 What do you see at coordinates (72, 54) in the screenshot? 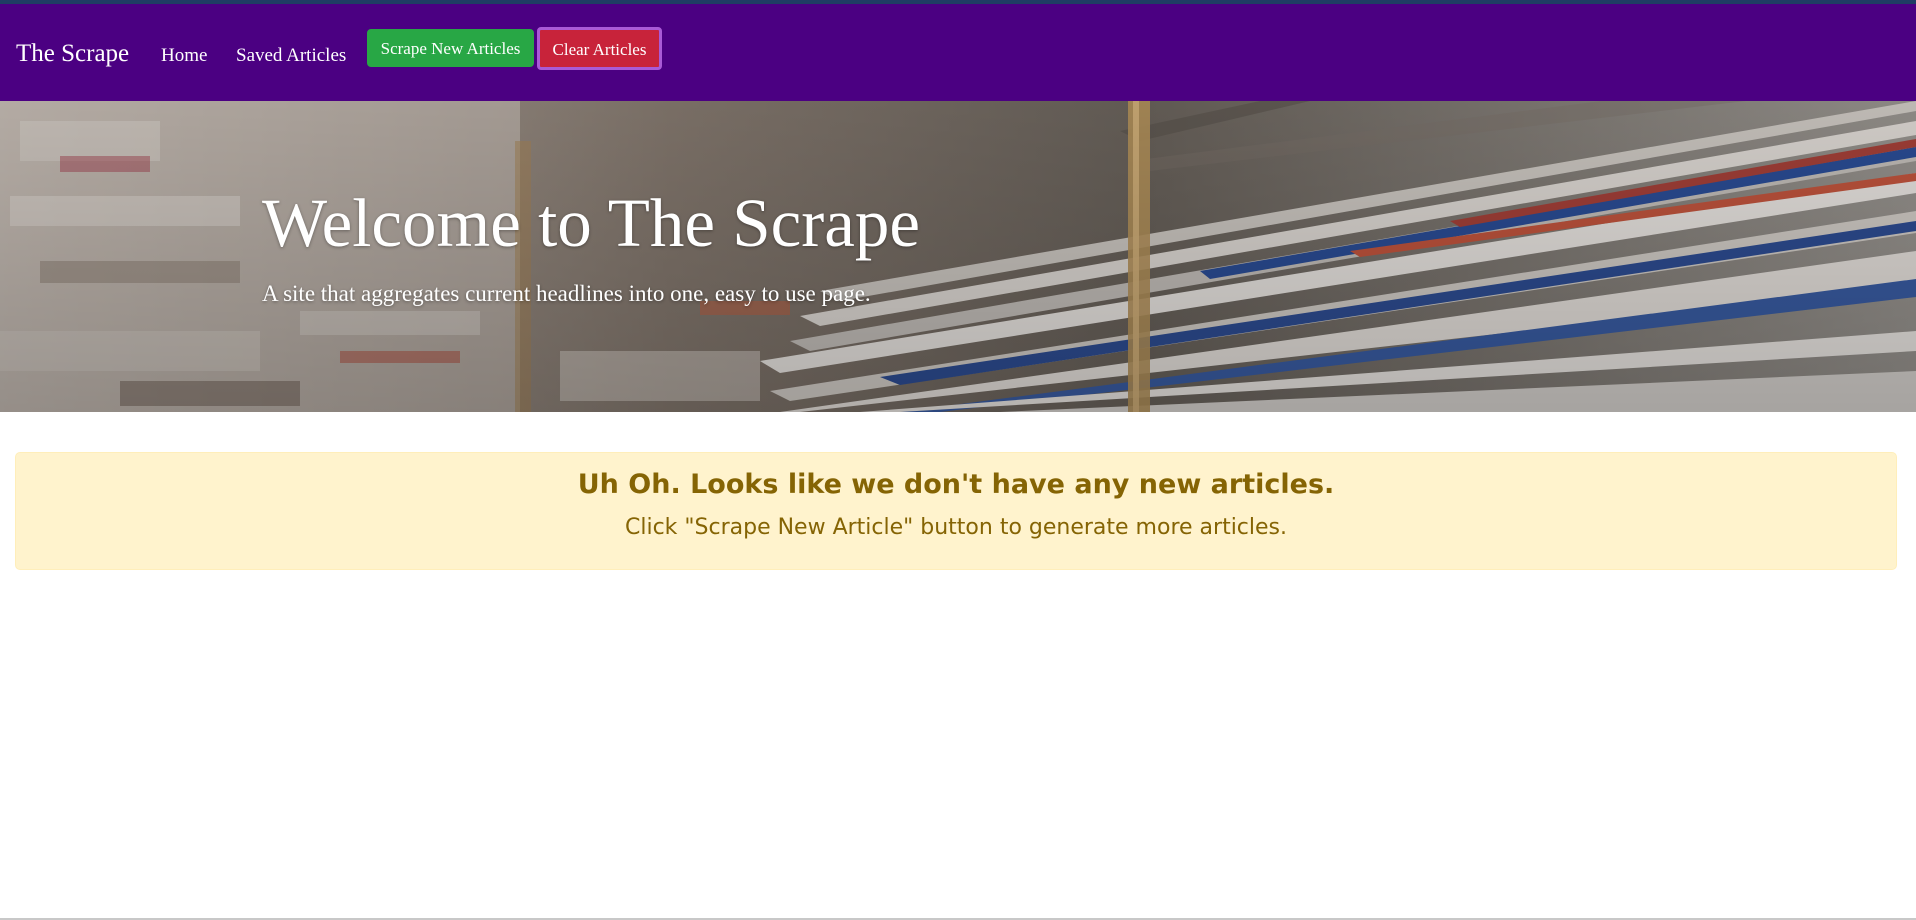
I see `brand-link: The Scrape` at bounding box center [72, 54].